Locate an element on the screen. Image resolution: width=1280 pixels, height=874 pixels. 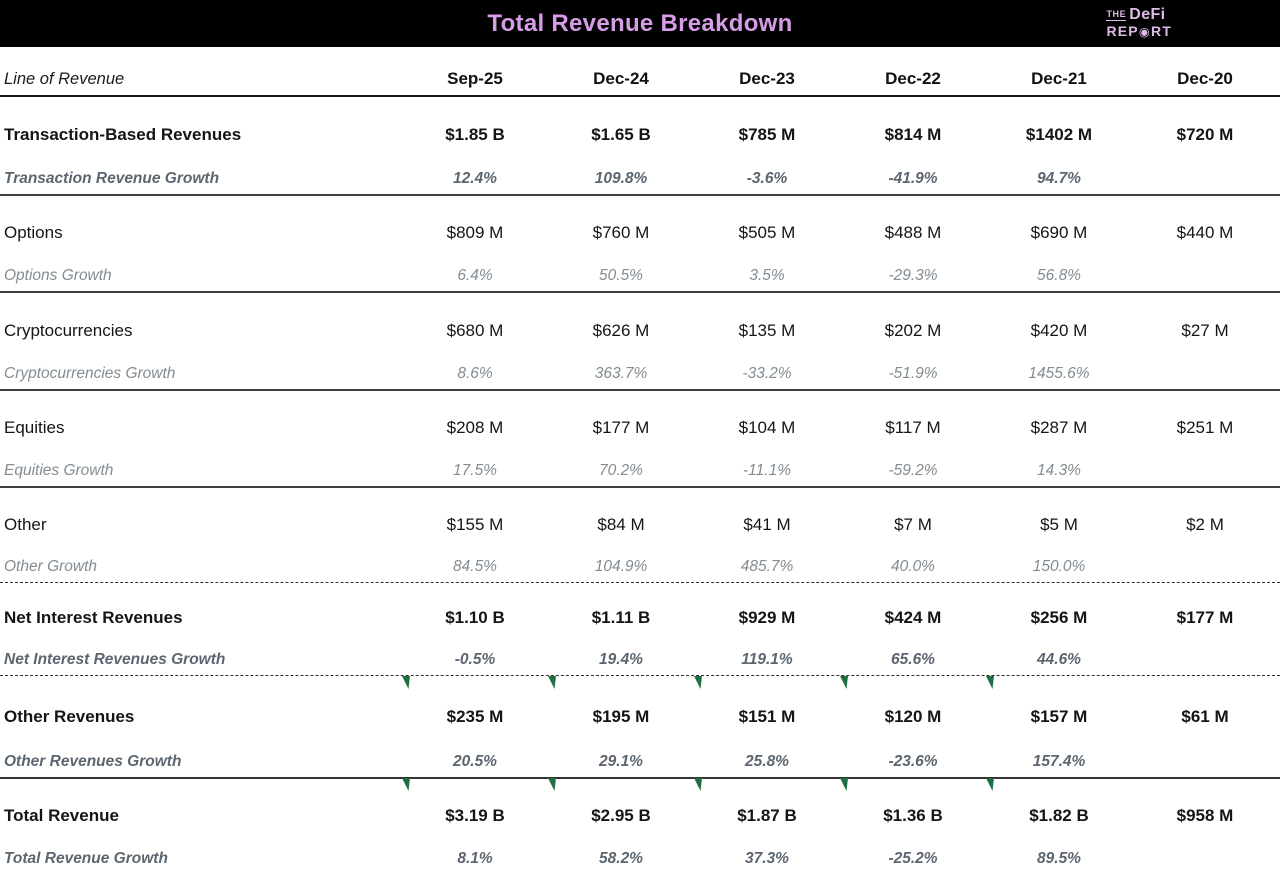
growth-cell: 65.6% is located at coordinates (913, 659).